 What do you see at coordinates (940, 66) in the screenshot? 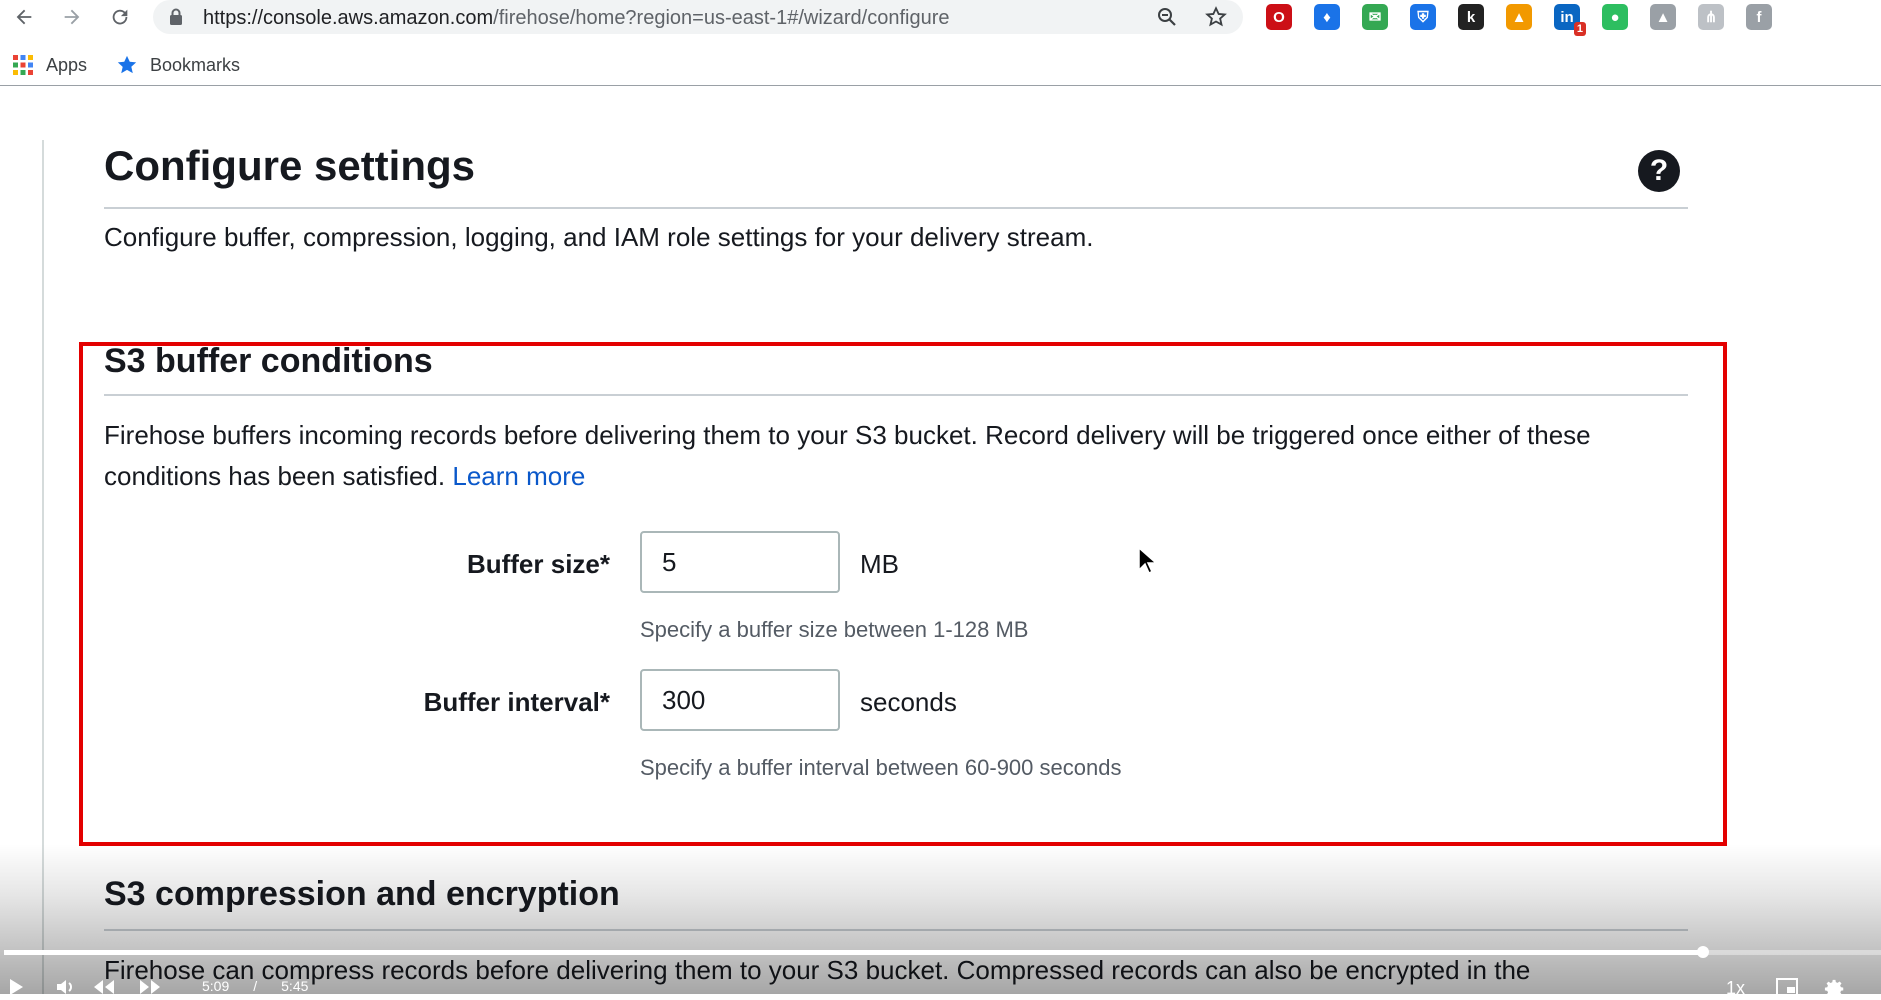
I see `bookmarks-bar: Apps Bookmarks` at bounding box center [940, 66].